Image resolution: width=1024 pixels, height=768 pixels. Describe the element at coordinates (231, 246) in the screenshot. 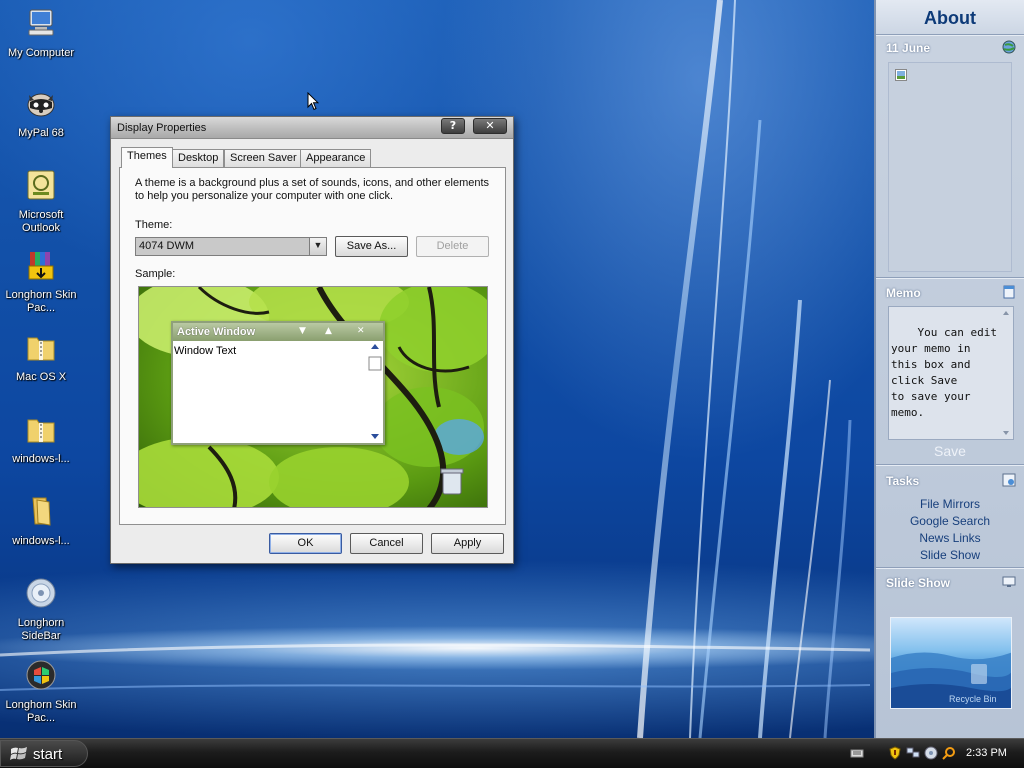

I see `theme-dropdown: 4074 DWM ▼` at that location.